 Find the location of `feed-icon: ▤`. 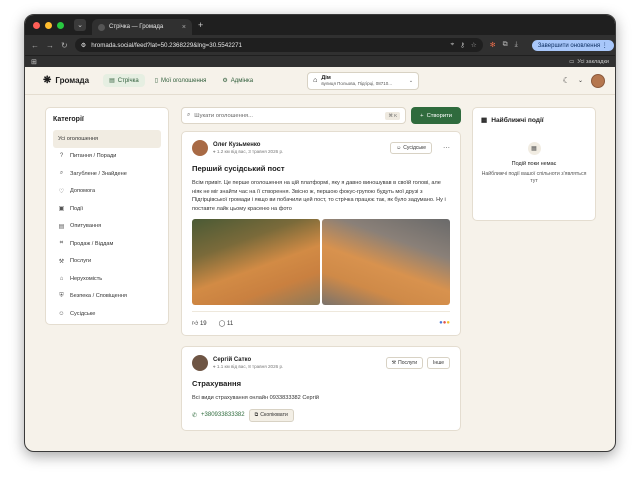

feed-icon: ▤ is located at coordinates (112, 81).